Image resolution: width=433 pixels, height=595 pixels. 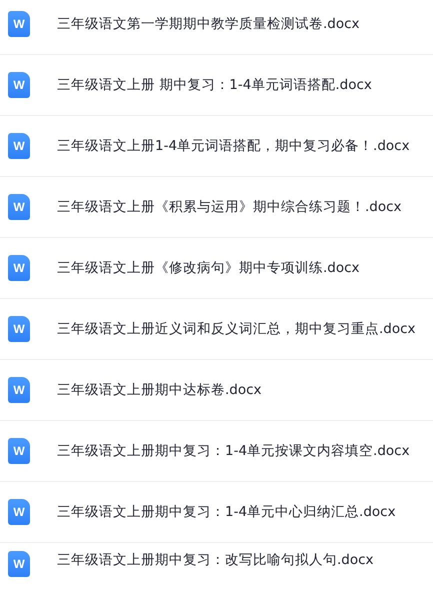 What do you see at coordinates (208, 24) in the screenshot?
I see `file-name-link: 三年级语文第一学期期中教学质量检测试卷.docx` at bounding box center [208, 24].